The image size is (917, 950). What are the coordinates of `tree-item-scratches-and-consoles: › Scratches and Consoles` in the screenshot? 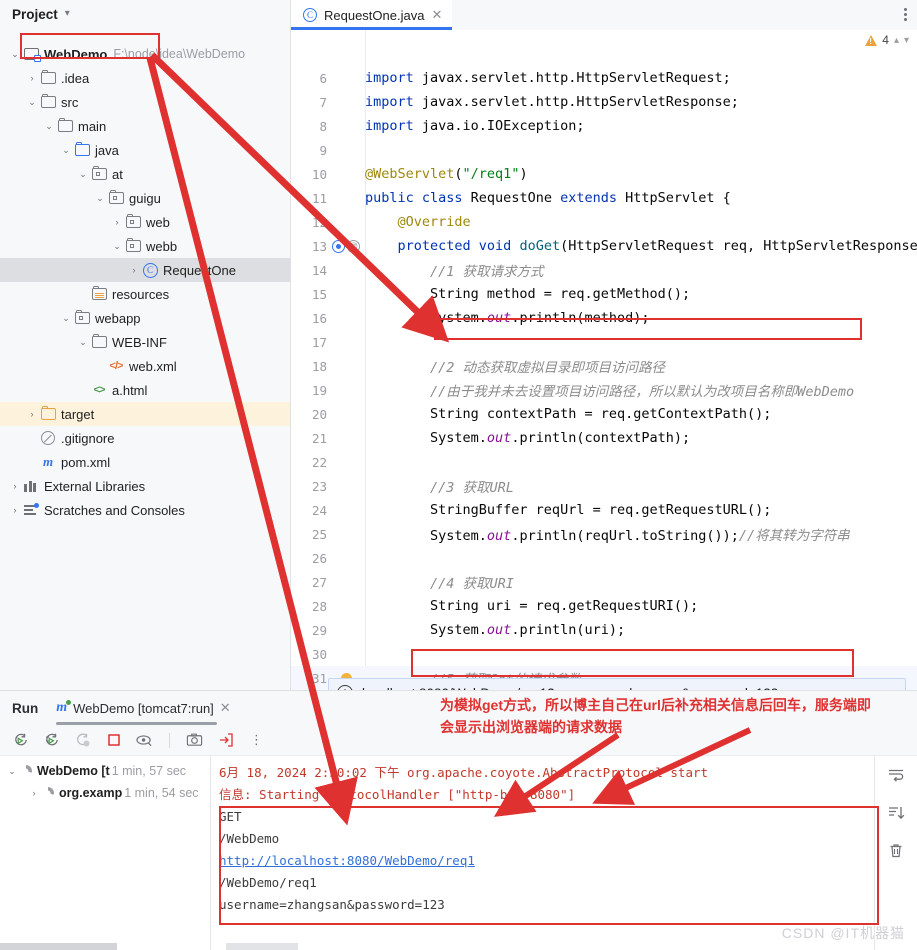 It's located at (145, 510).